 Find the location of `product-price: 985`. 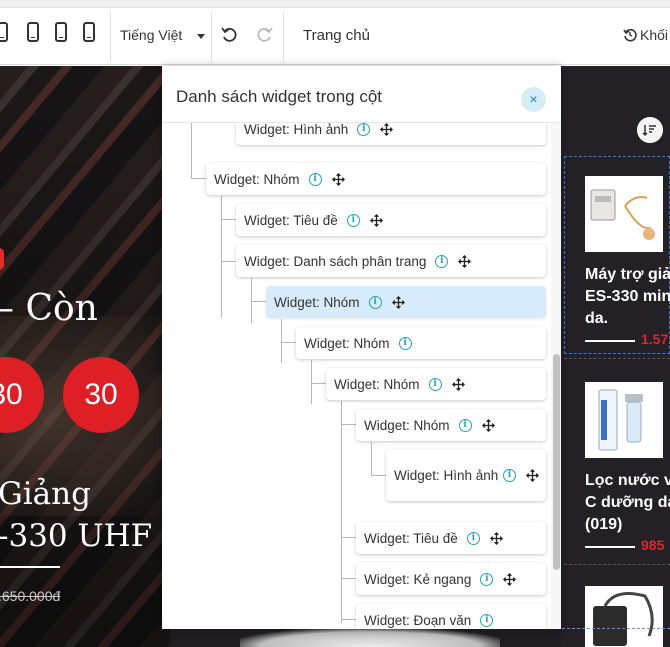

product-price: 985 is located at coordinates (653, 545).